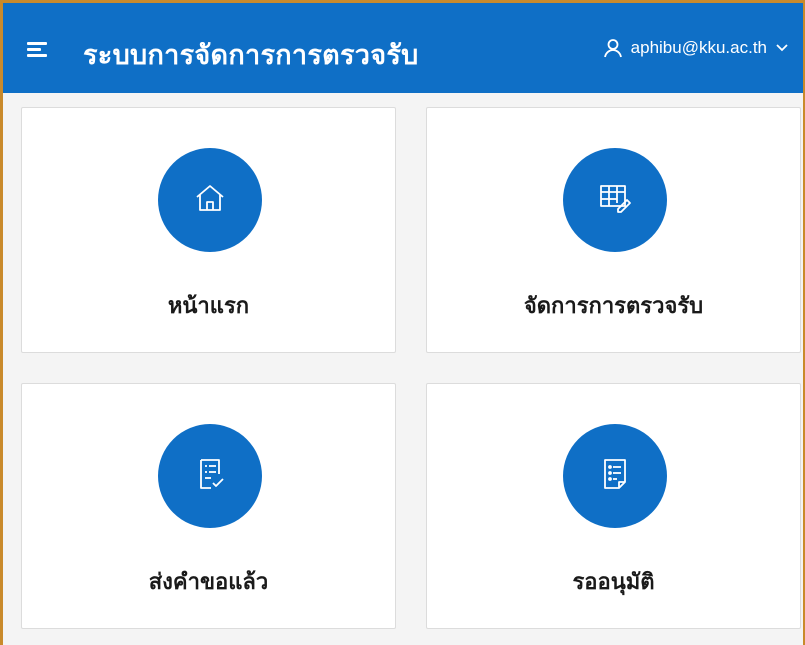  I want to click on chevron-down-icon, so click(782, 48).